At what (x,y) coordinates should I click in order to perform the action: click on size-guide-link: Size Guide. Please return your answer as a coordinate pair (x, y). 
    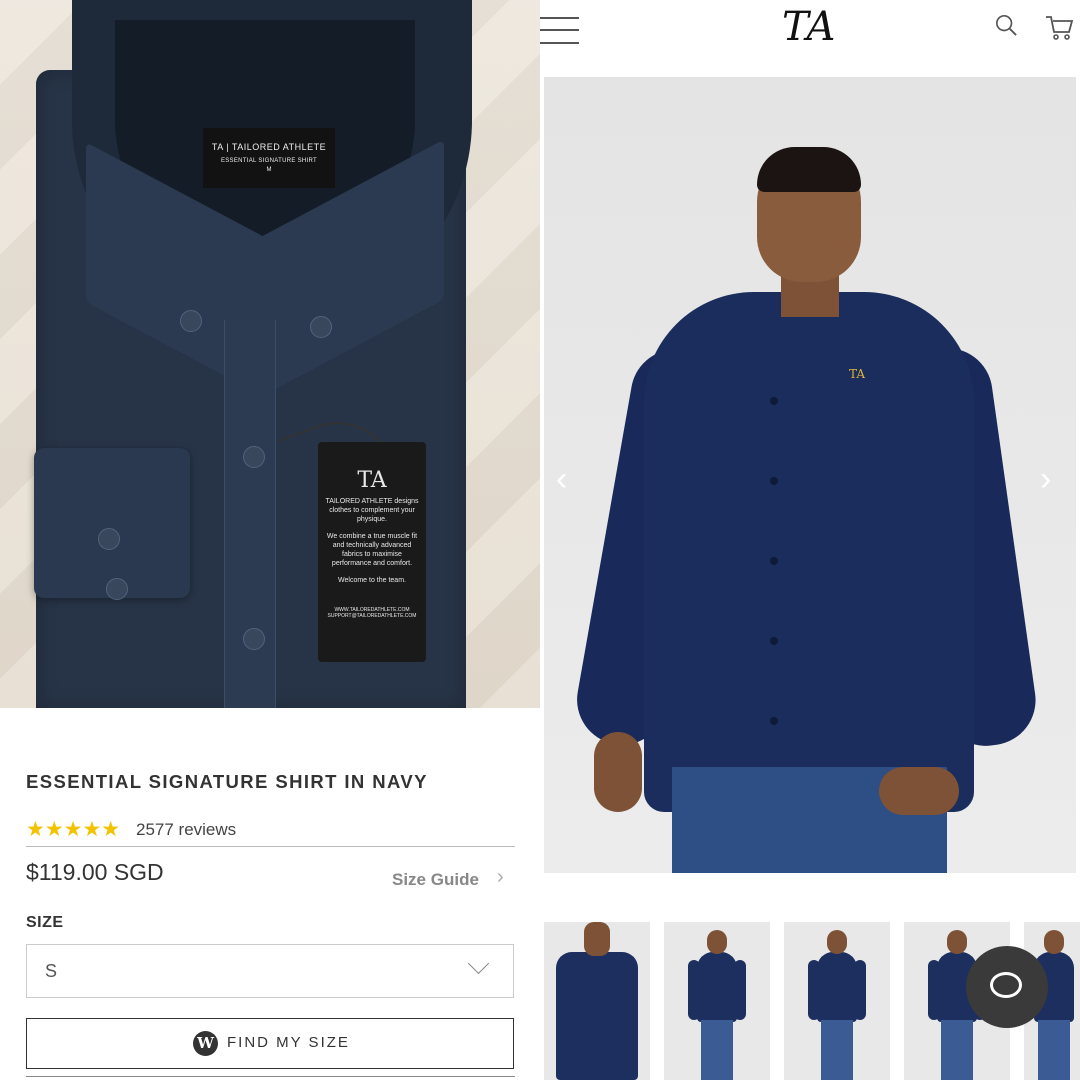
    Looking at the image, I should click on (435, 880).